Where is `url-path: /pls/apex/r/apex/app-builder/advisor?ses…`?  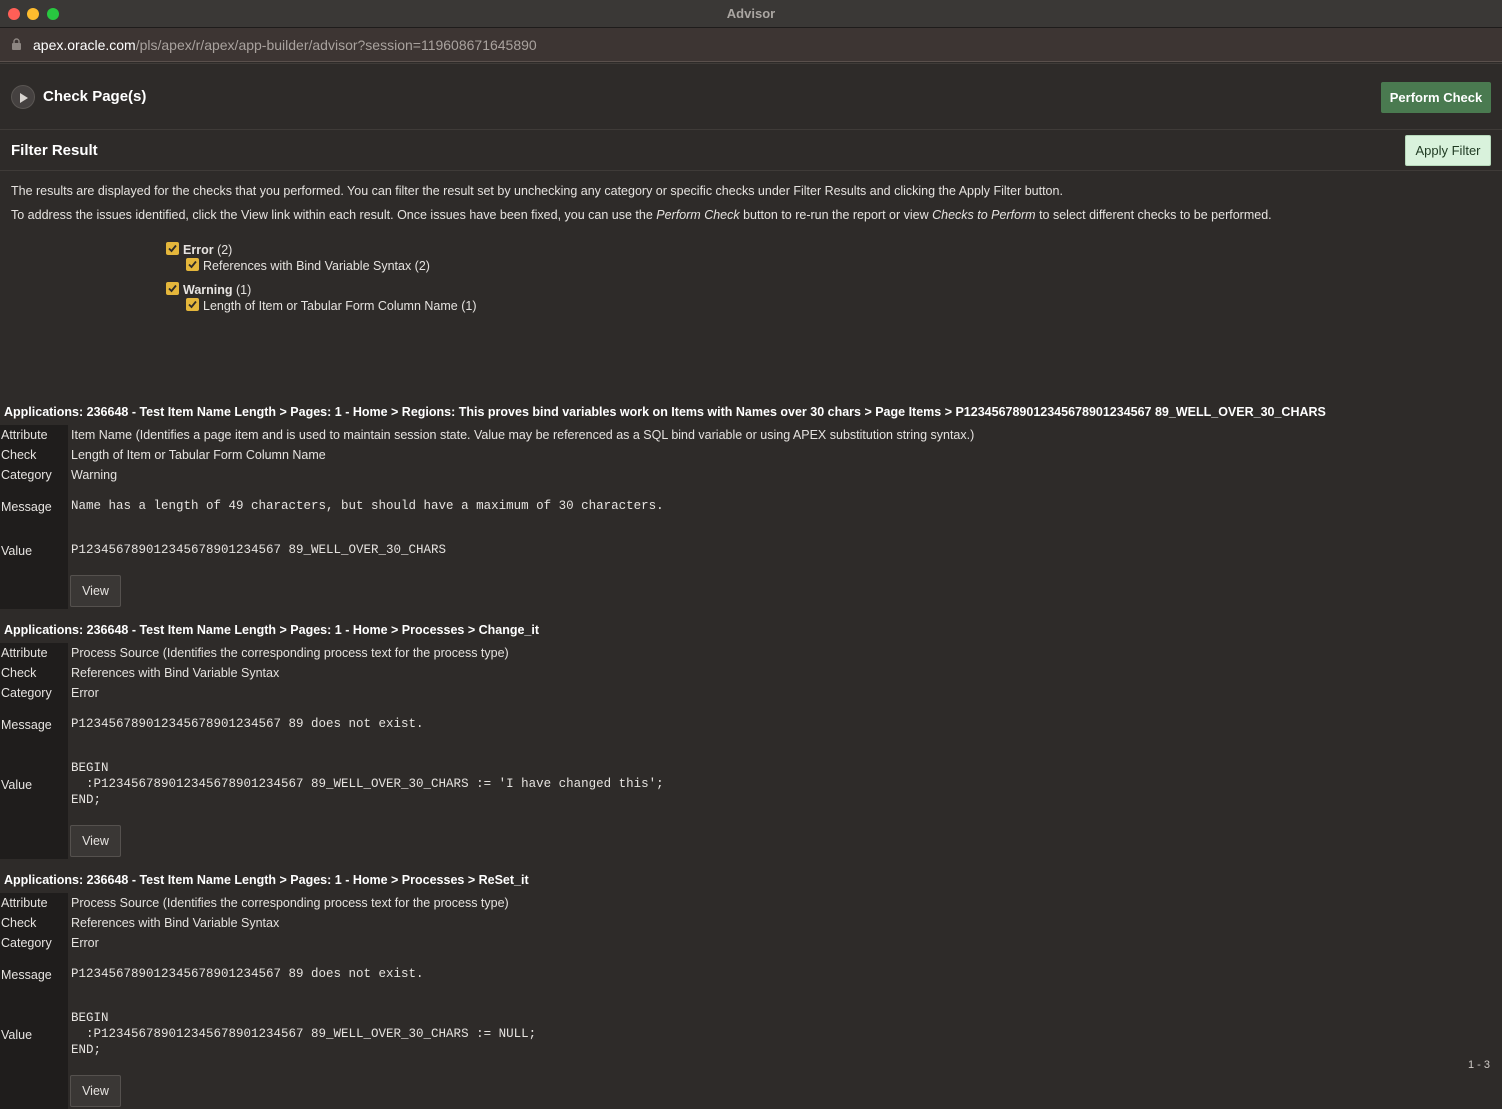
url-path: /pls/apex/r/apex/app-builder/advisor?ses… is located at coordinates (336, 45).